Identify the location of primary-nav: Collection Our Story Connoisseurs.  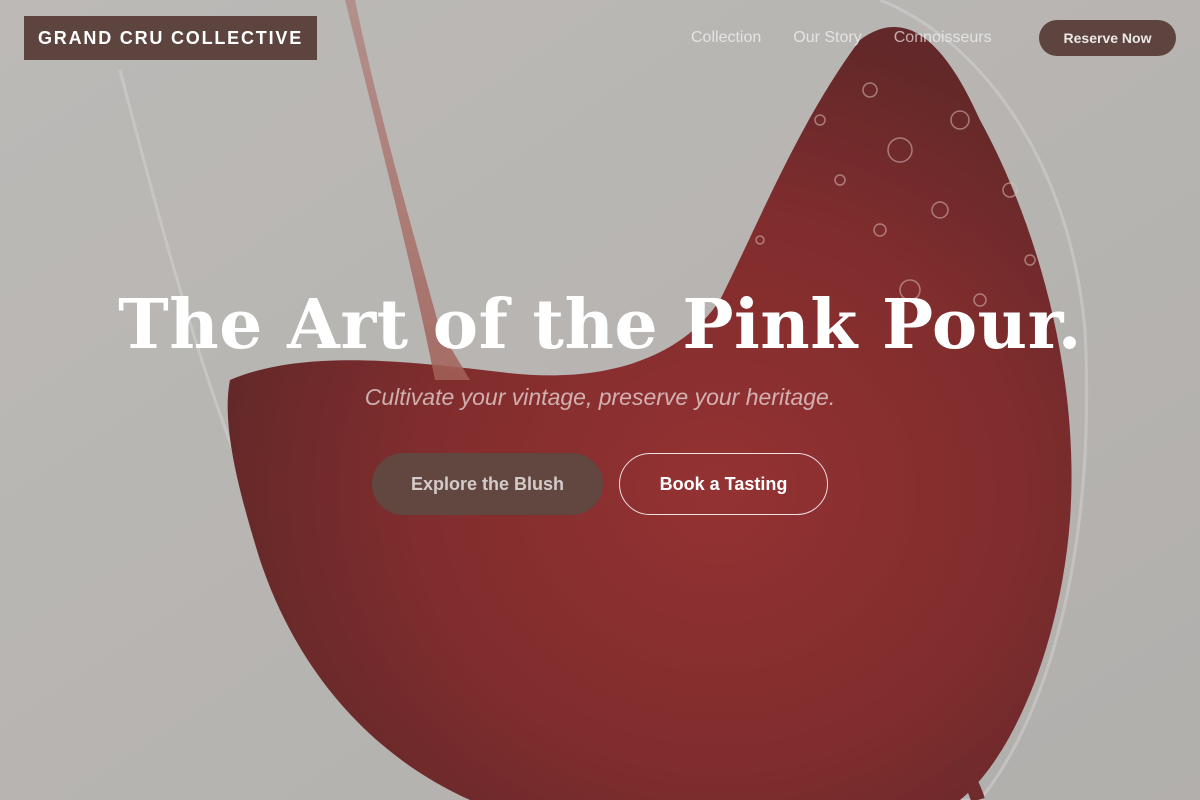
(841, 38).